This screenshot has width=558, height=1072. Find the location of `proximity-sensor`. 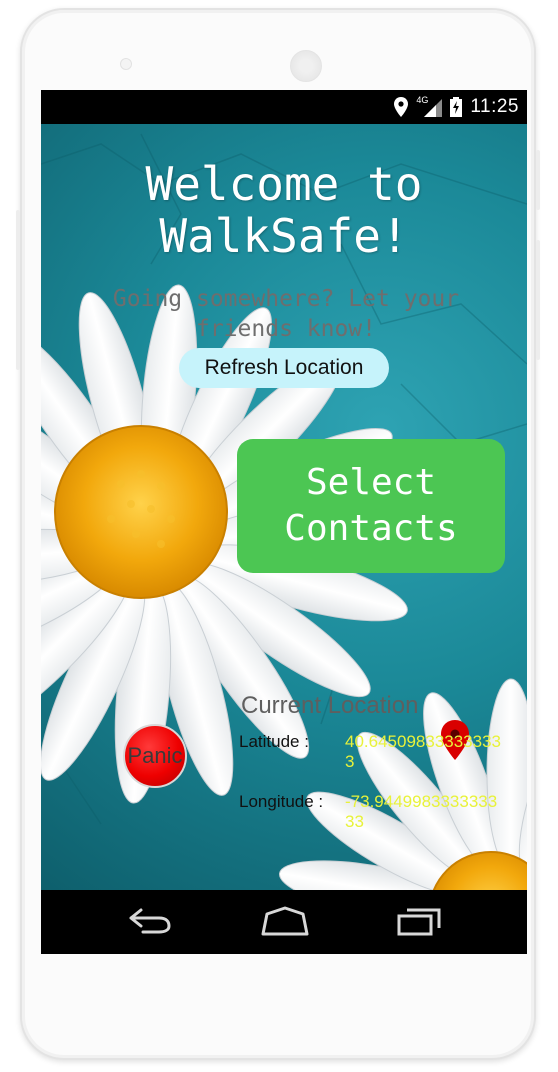

proximity-sensor is located at coordinates (126, 64).